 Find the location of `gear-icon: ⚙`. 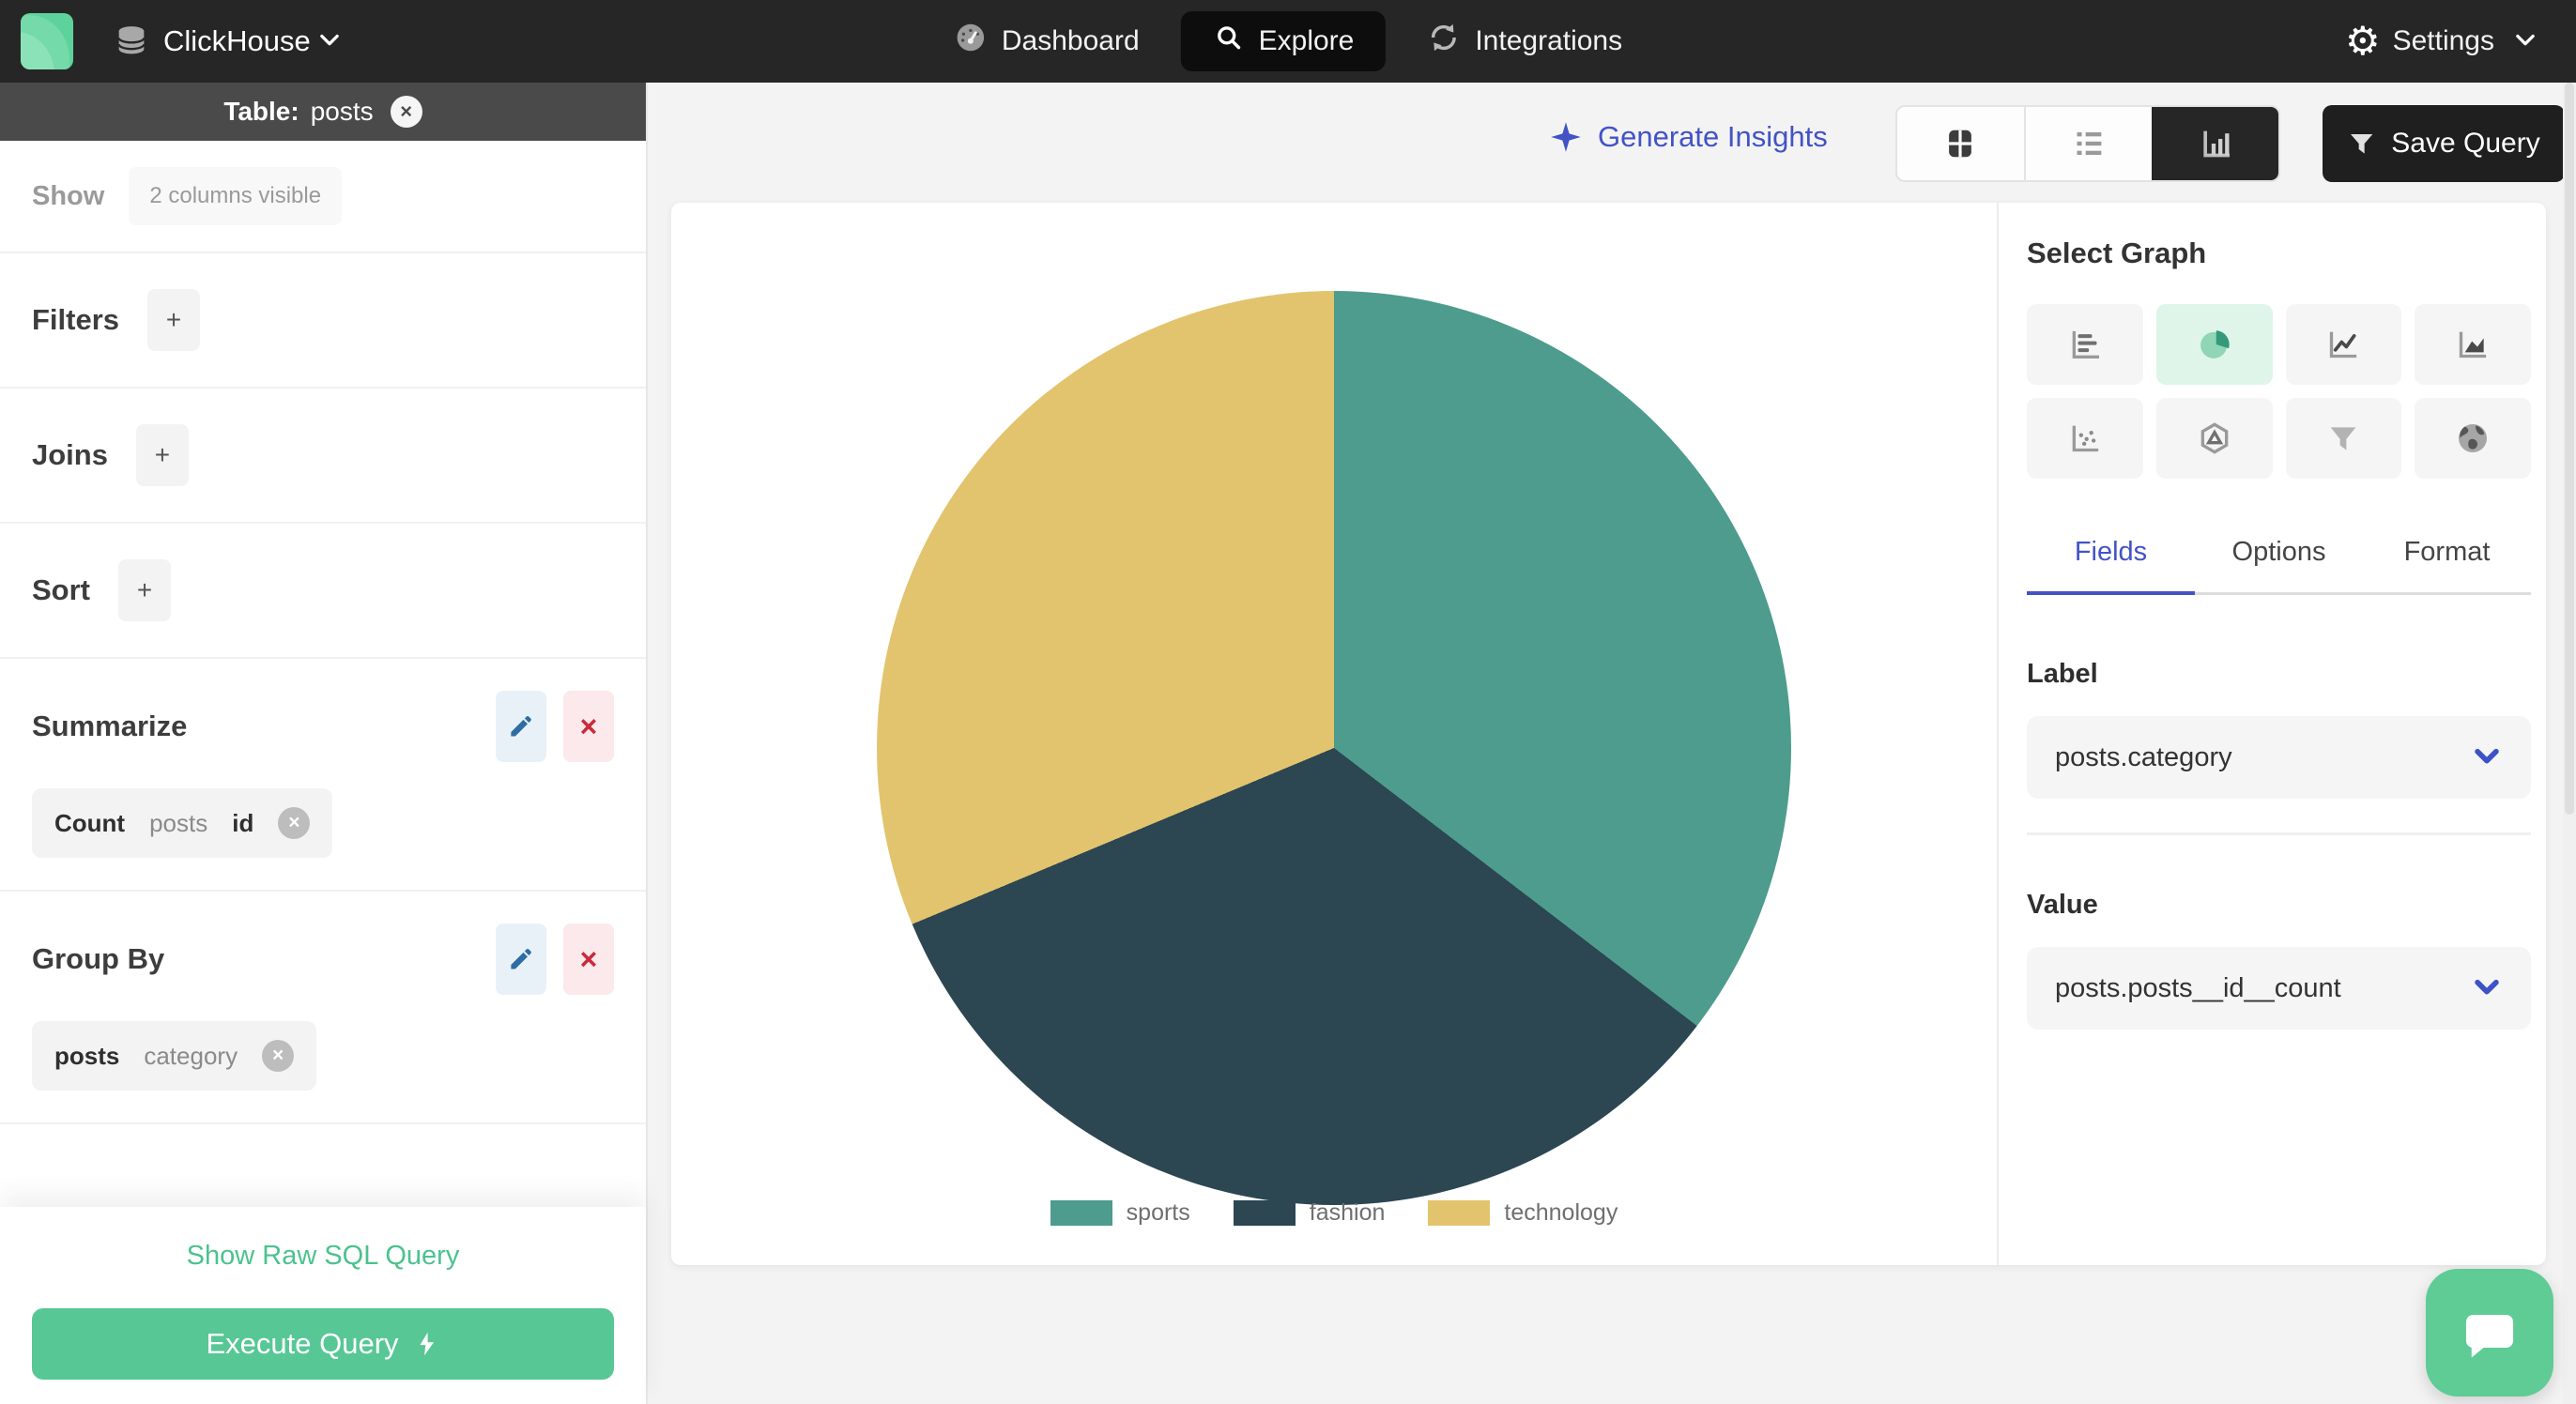

gear-icon: ⚙ is located at coordinates (2363, 41).